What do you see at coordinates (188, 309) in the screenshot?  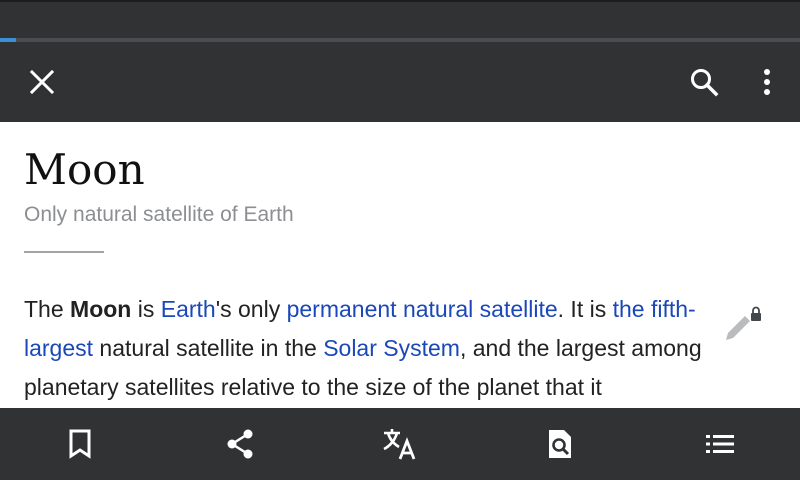 I see `link-earth: Earth` at bounding box center [188, 309].